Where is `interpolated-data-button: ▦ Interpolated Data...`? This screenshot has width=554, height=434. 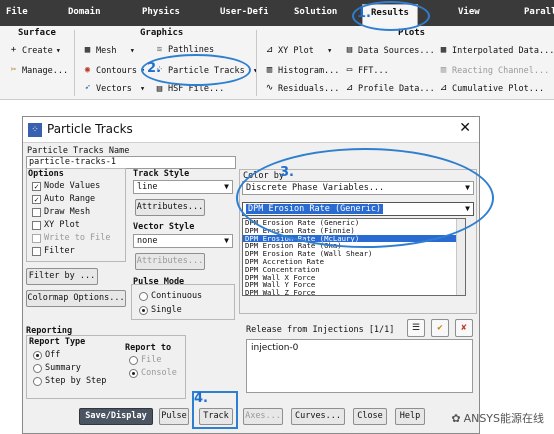 interpolated-data-button: ▦ Interpolated Data... is located at coordinates (496, 50).